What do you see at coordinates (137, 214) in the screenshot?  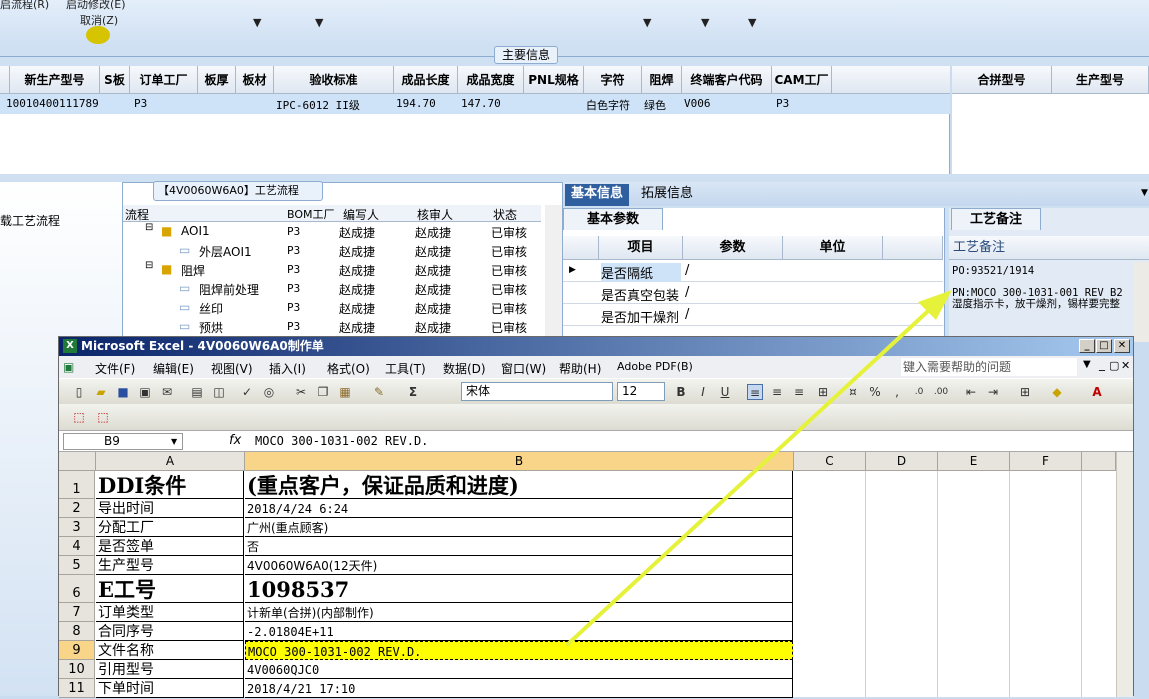 I see `column-header: 流程` at bounding box center [137, 214].